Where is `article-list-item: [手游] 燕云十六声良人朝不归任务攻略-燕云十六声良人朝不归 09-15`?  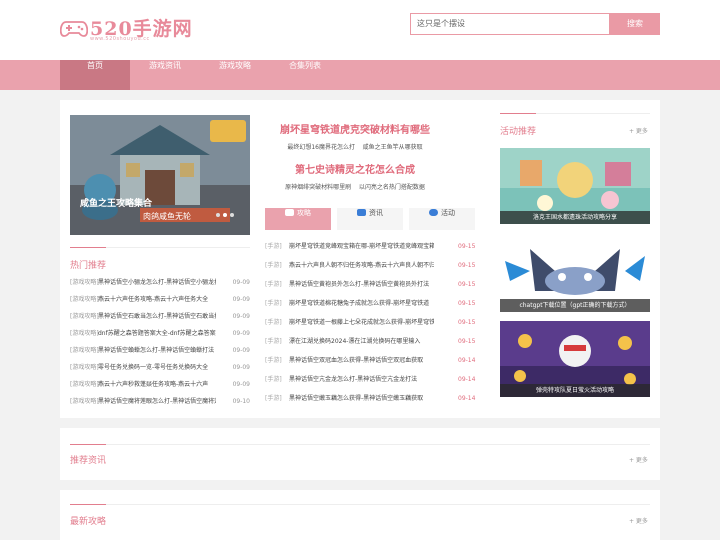 article-list-item: [手游] 燕云十六声良人朝不归任务攻略-燕云十六声良人朝不归 09-15 is located at coordinates (370, 266).